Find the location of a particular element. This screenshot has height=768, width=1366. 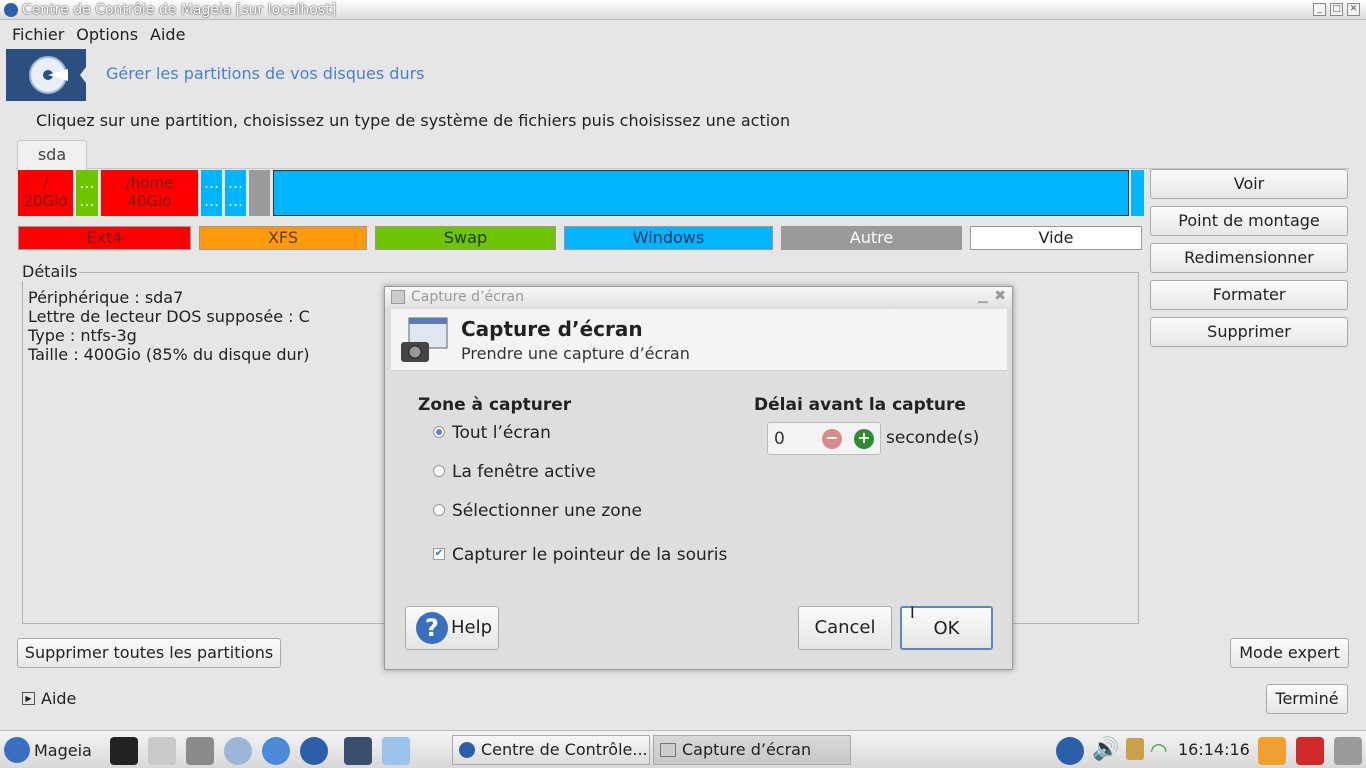

aide-expander: ▶ Aide is located at coordinates (49, 698).